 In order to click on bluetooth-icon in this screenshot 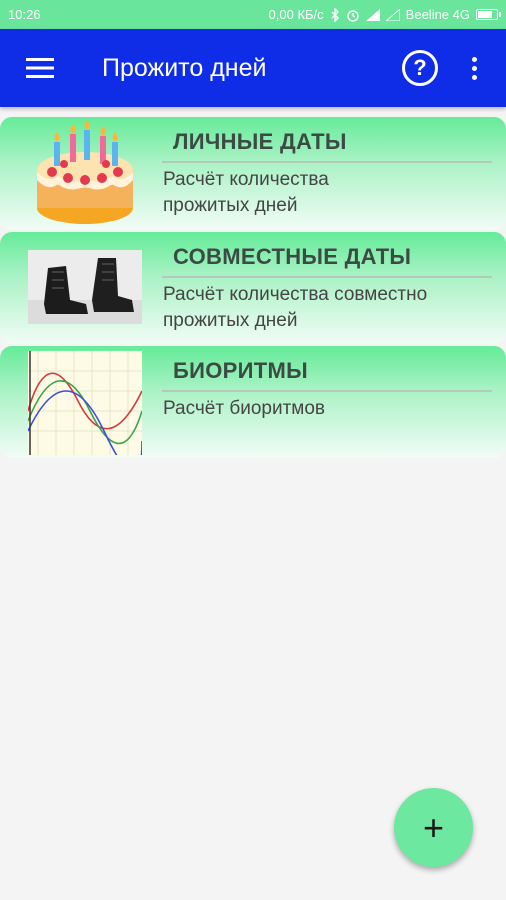, I will do `click(335, 14)`.